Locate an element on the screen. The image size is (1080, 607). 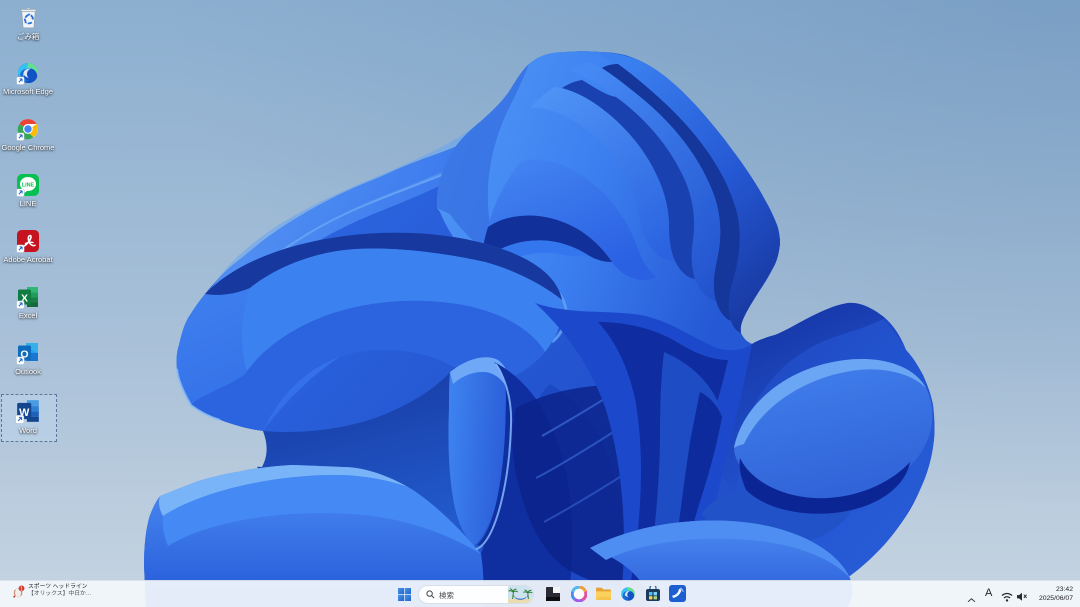
svg-text: LINE is located at coordinates (28, 185).